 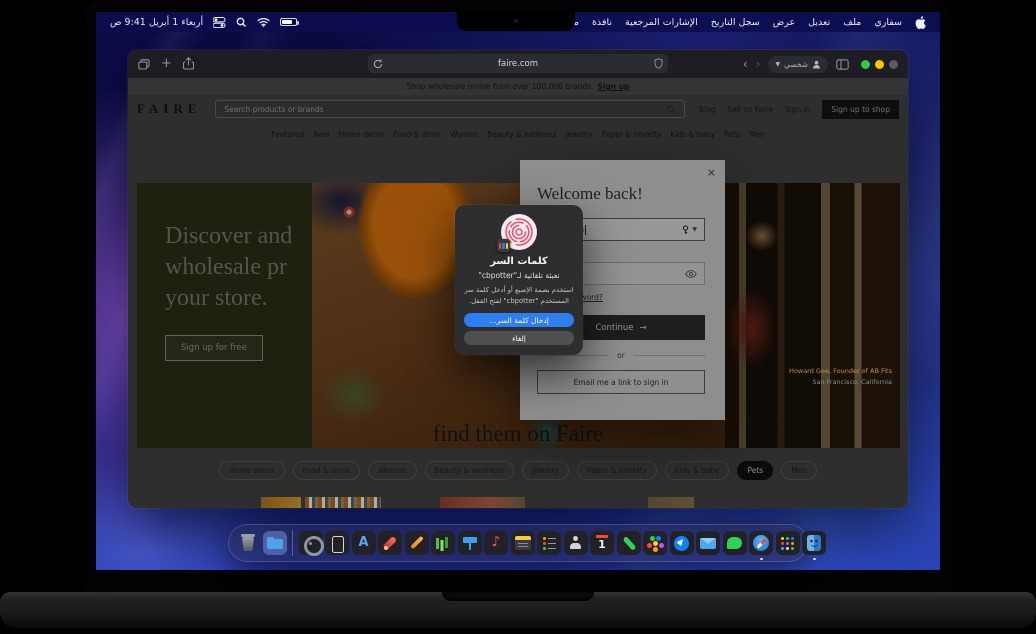 What do you see at coordinates (689, 229) in the screenshot?
I see `password-autofill-key-icon: ▼` at bounding box center [689, 229].